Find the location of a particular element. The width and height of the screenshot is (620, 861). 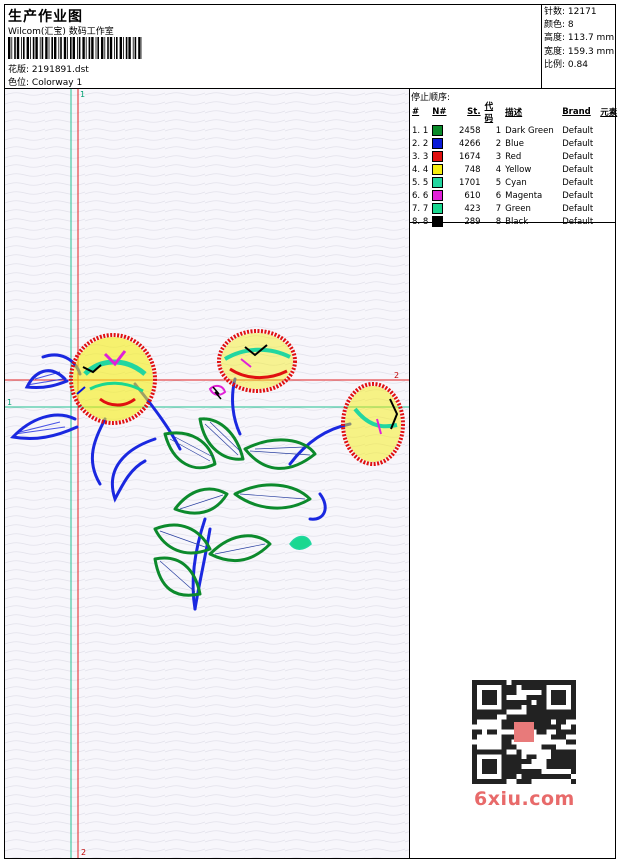

page-title: 生产作业图 is located at coordinates (45, 17).